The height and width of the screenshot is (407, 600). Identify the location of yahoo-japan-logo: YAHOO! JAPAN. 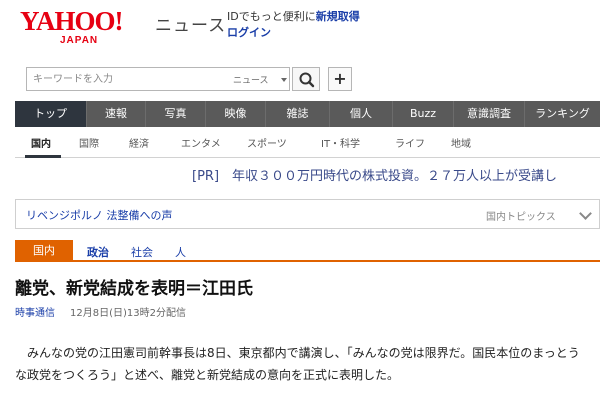
(85, 26).